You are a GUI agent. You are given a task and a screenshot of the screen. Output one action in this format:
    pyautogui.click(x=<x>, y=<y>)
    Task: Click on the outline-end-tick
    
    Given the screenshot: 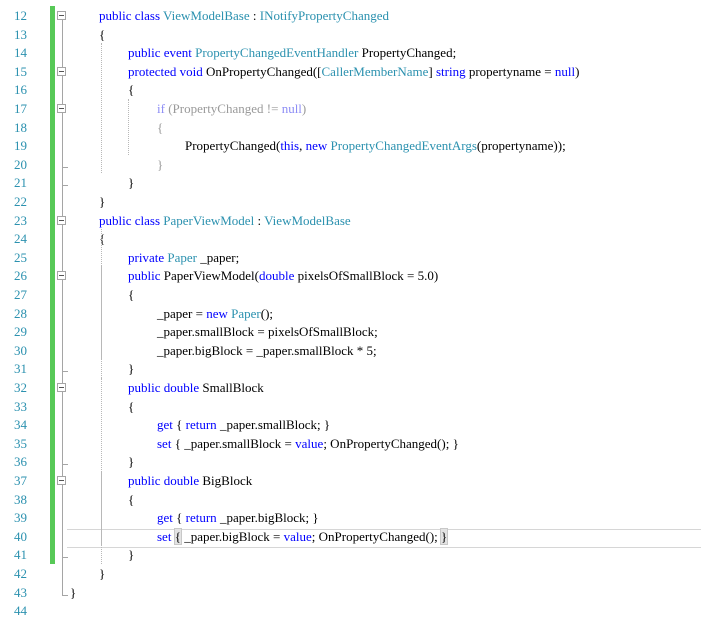 What is the action you would take?
    pyautogui.click(x=65, y=167)
    